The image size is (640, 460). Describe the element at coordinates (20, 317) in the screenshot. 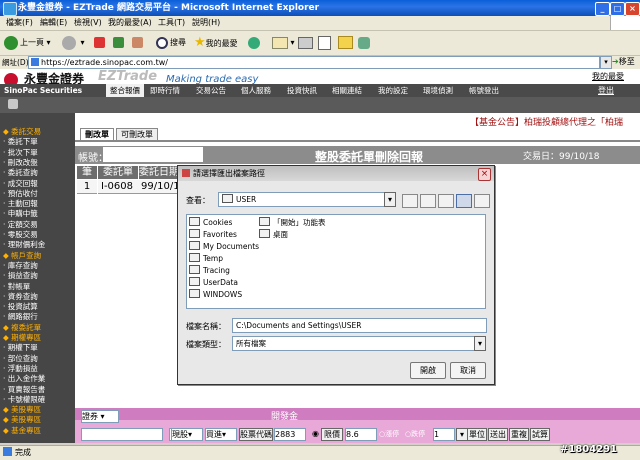

I see `sidebar-item-18: · 網路銀行` at that location.